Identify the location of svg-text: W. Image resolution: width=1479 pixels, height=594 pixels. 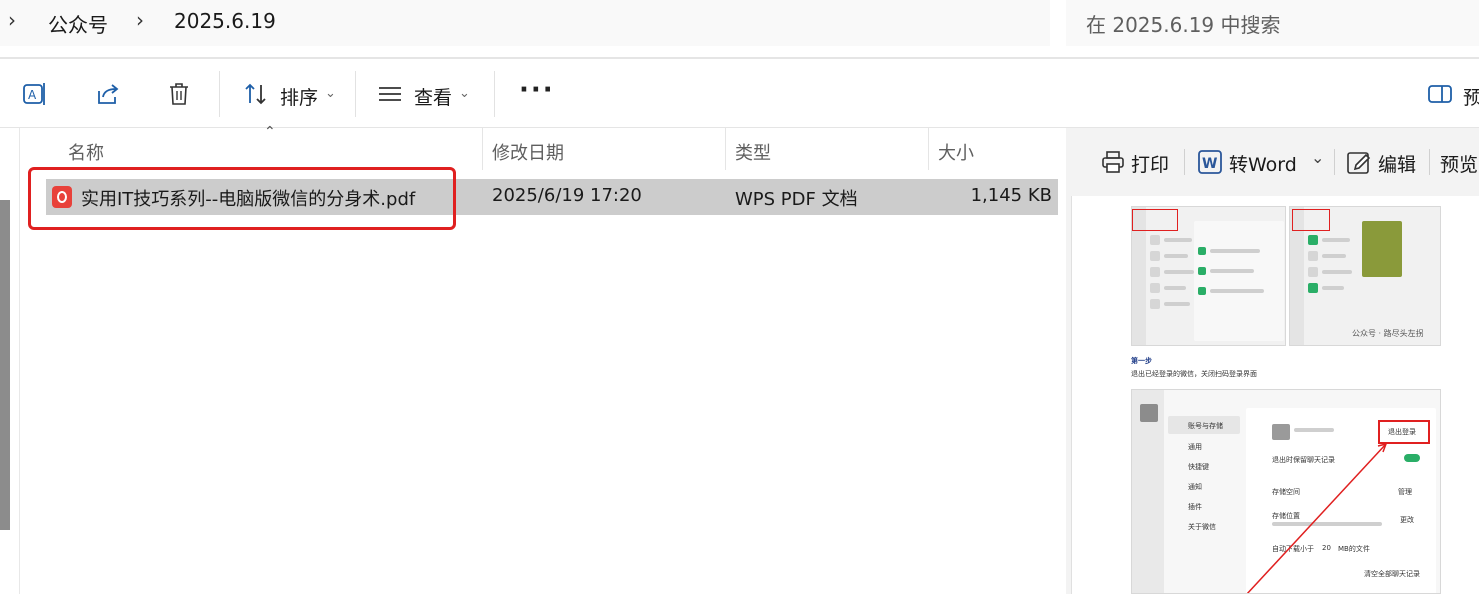
(1209, 164).